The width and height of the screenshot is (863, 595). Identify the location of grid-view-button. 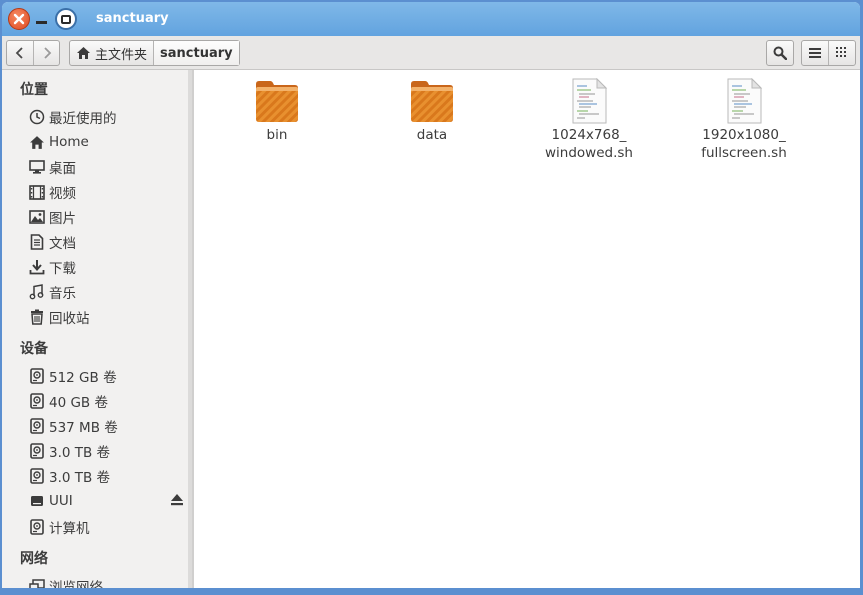
(841, 53).